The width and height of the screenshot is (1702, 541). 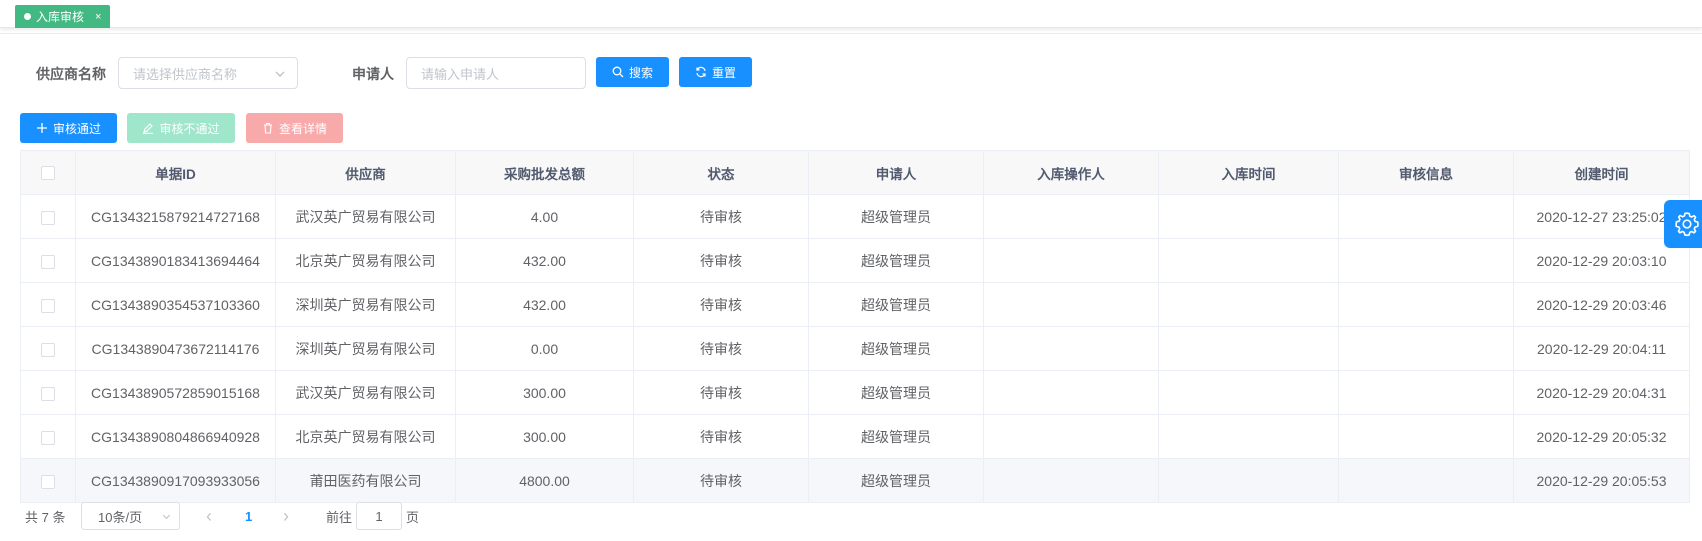 What do you see at coordinates (640, 72) in the screenshot?
I see `search-label: 搜索` at bounding box center [640, 72].